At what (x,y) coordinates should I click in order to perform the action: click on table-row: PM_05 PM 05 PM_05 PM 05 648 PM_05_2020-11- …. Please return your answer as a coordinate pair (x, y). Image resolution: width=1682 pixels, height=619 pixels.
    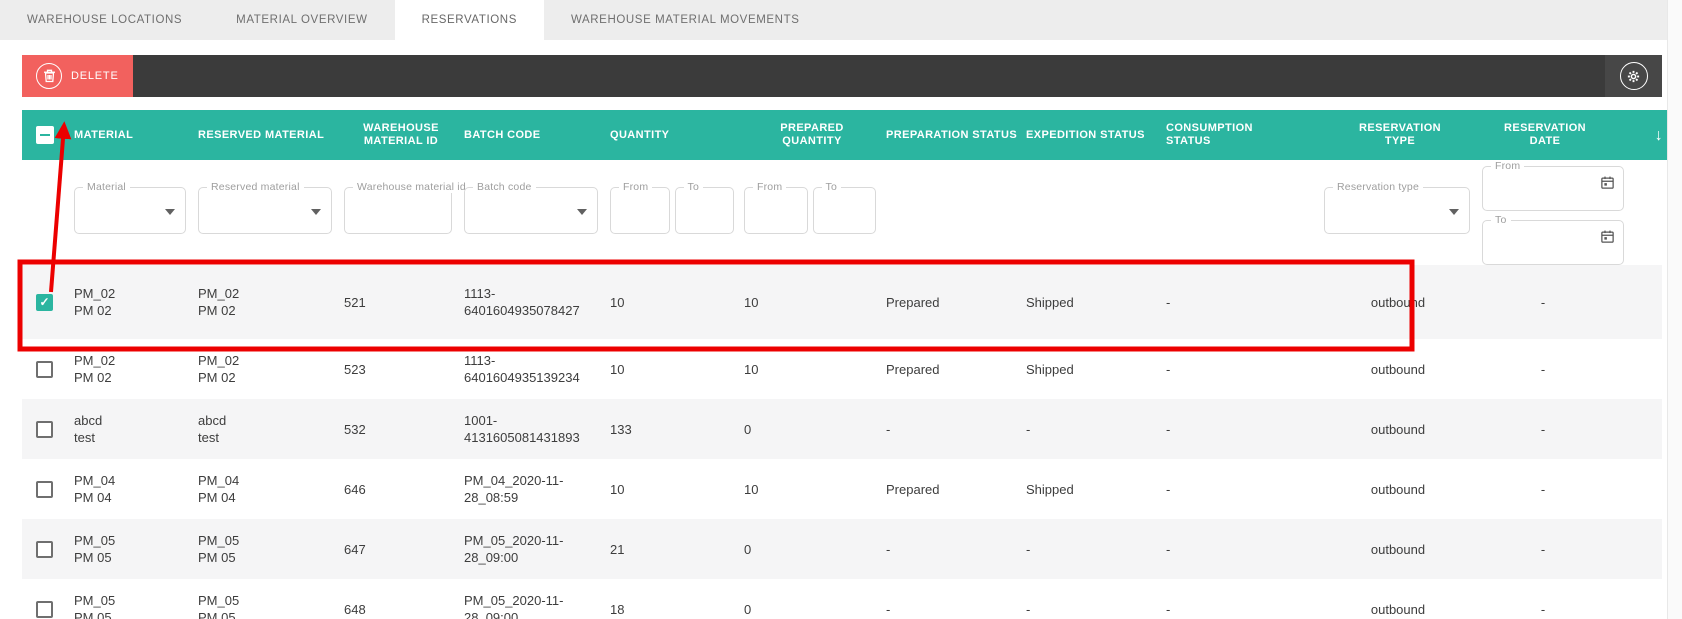
    Looking at the image, I should click on (842, 599).